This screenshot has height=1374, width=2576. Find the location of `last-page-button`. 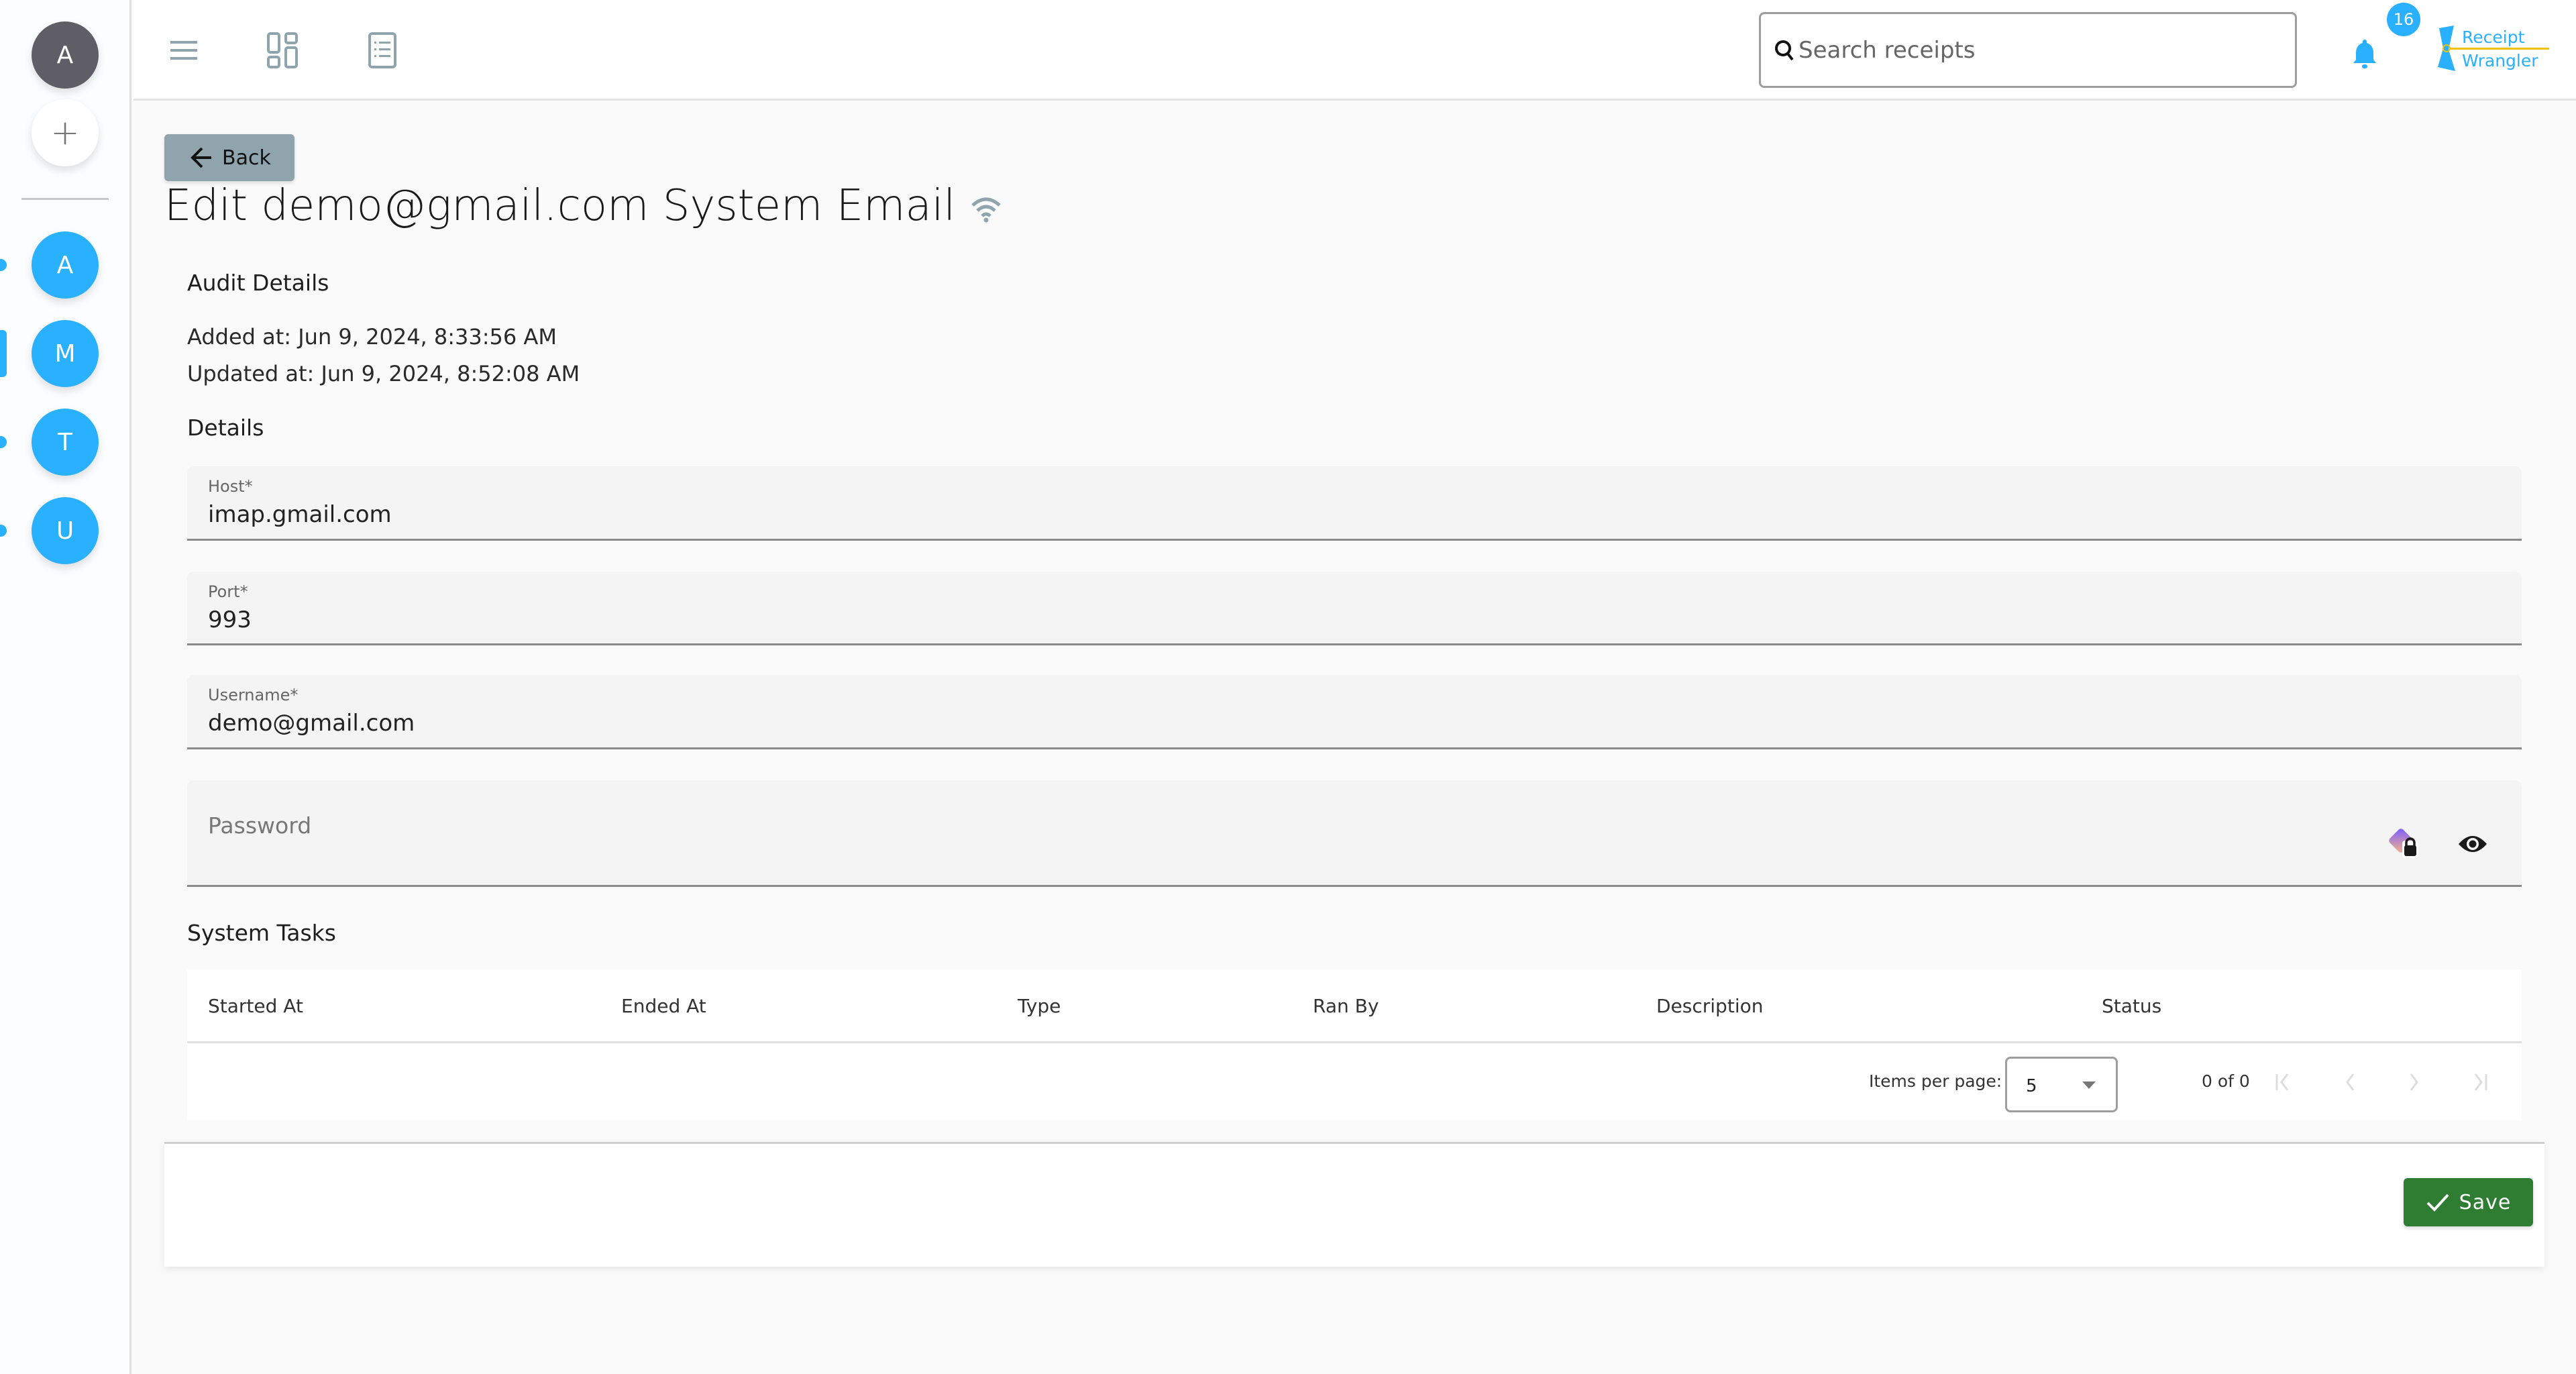

last-page-button is located at coordinates (2479, 1082).